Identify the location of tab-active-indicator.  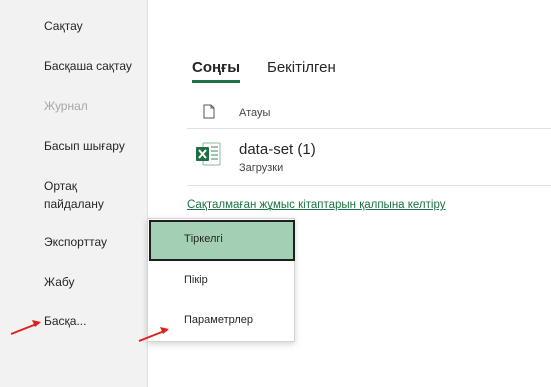
(216, 81).